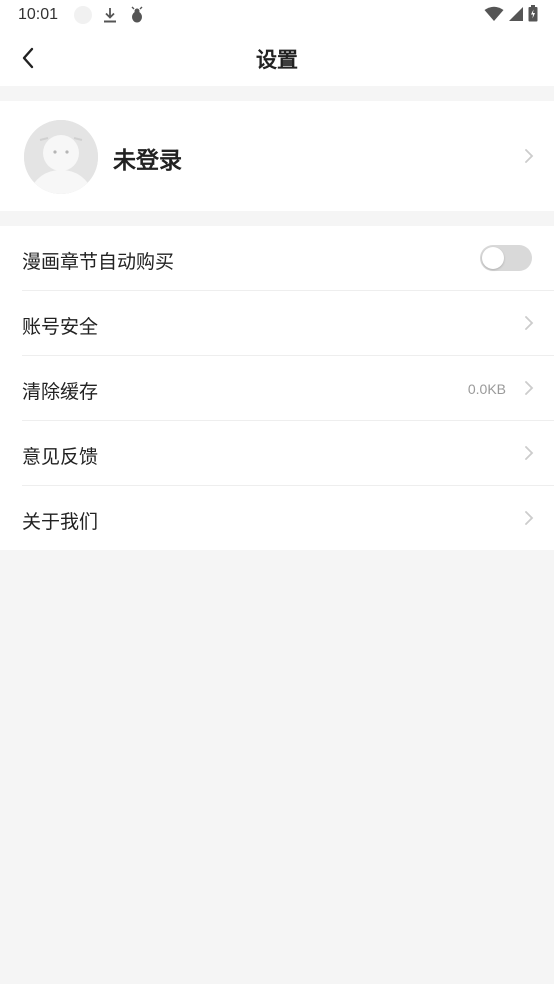 The height and width of the screenshot is (984, 554). I want to click on battery-icon, so click(533, 13).